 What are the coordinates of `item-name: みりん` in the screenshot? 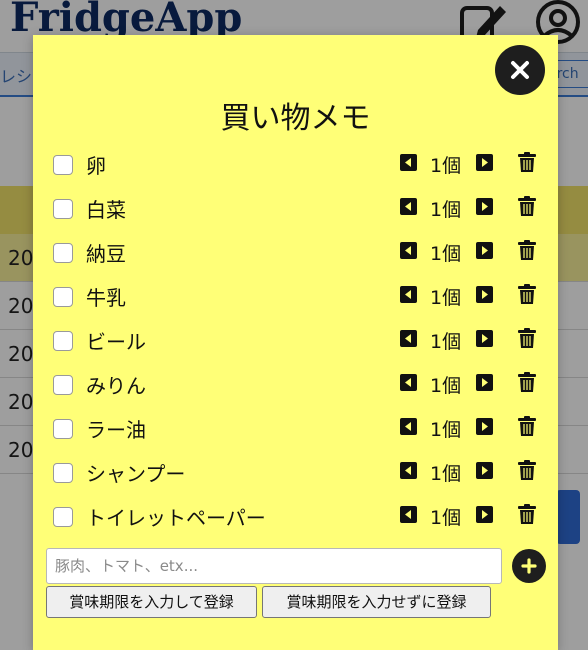 It's located at (116, 386).